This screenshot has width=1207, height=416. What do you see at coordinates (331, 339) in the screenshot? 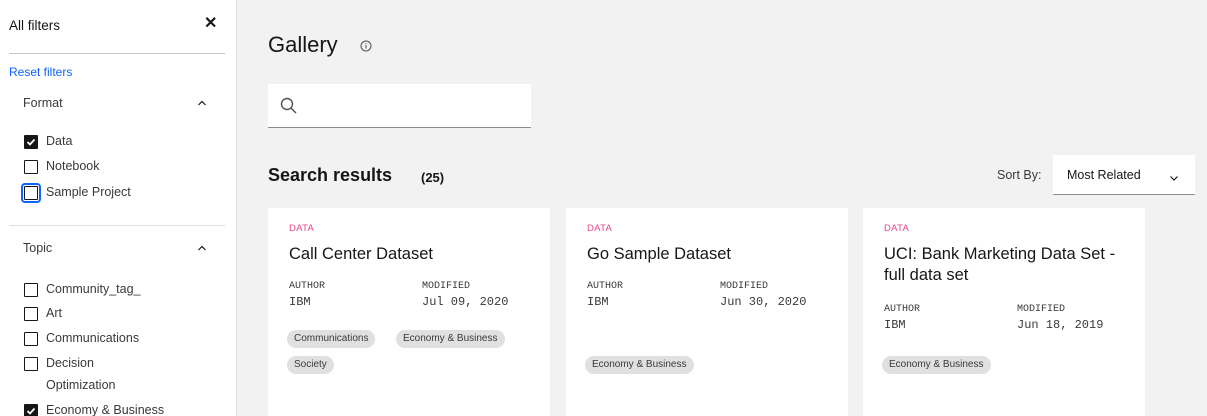
I see `tag: Communications` at bounding box center [331, 339].